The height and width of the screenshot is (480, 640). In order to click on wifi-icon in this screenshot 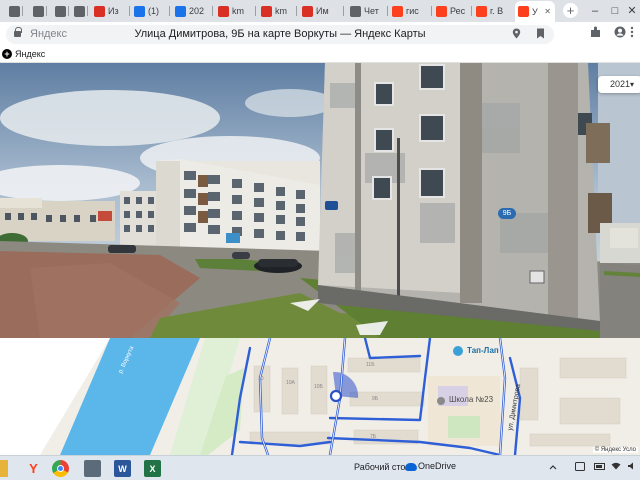, I will do `click(616, 467)`.